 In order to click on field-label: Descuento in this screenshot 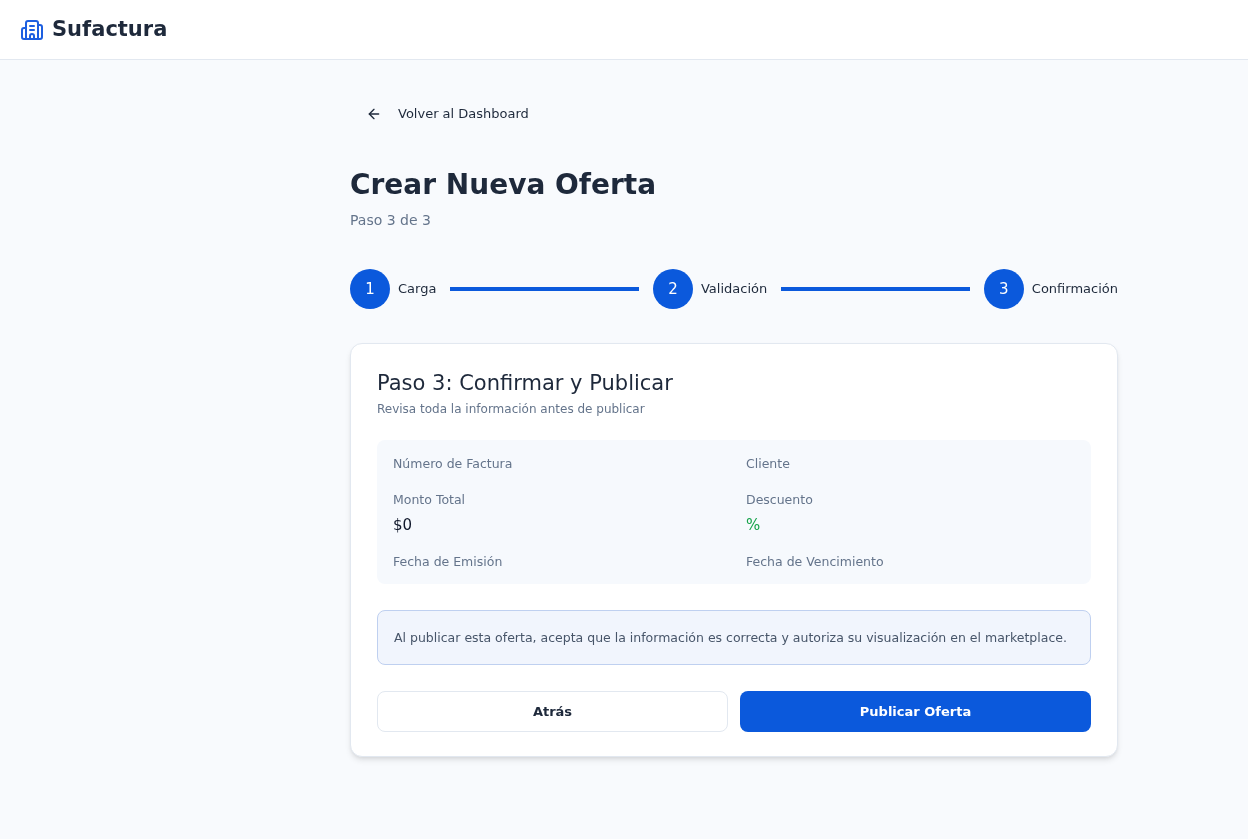, I will do `click(780, 499)`.